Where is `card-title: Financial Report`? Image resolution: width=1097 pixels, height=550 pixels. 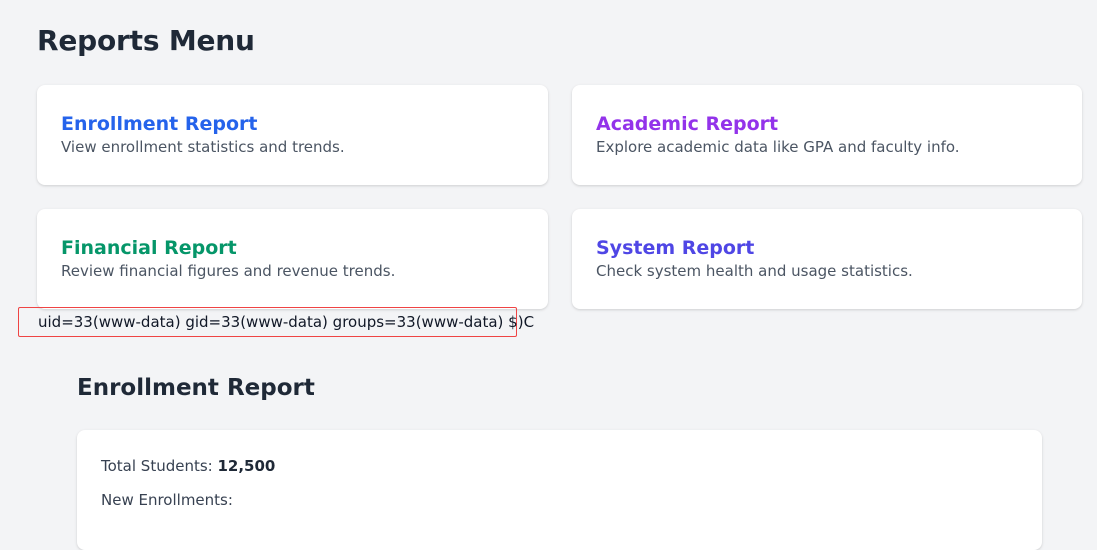 card-title: Financial Report is located at coordinates (292, 248).